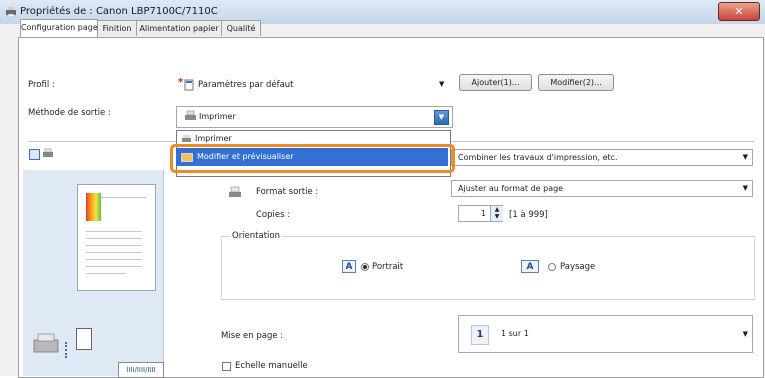  Describe the element at coordinates (365, 267) in the screenshot. I see `portrait-radio` at that location.